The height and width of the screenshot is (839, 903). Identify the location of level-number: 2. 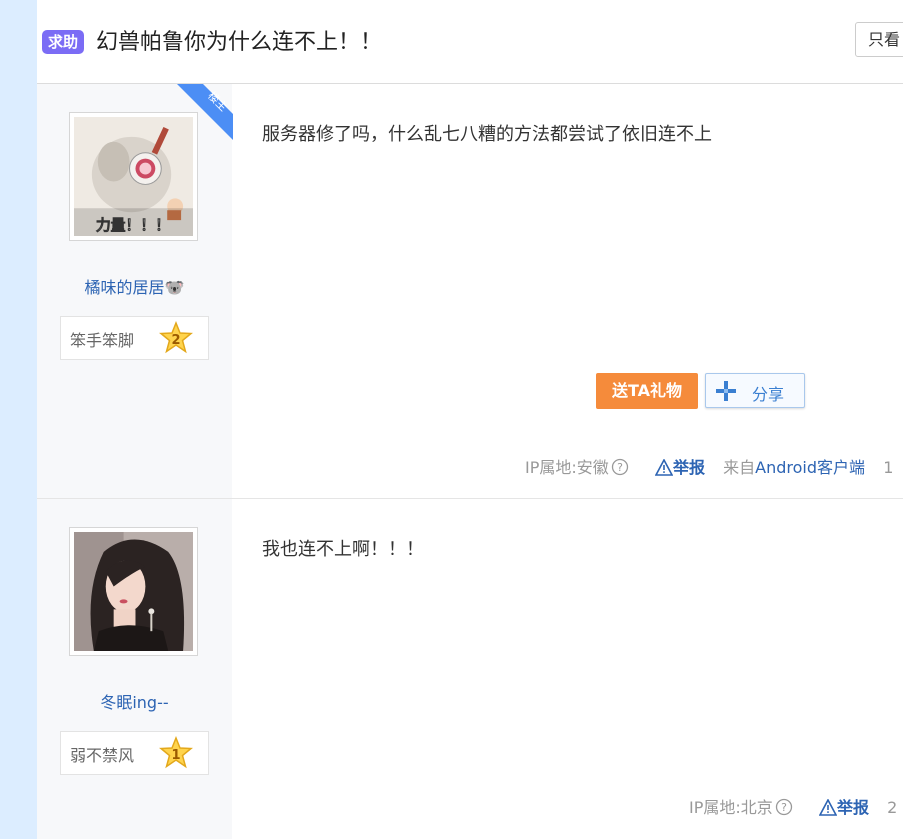
(175, 340).